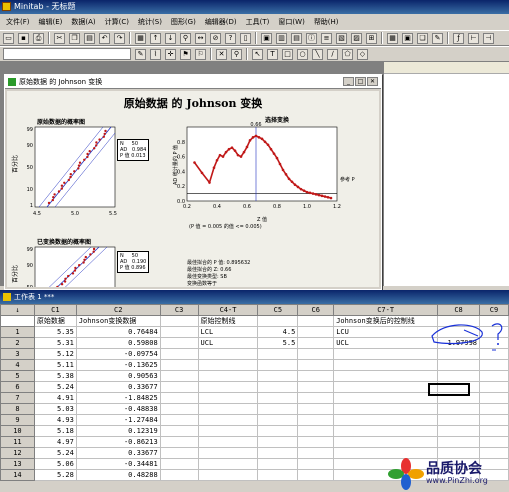 The width and height of the screenshot is (509, 492). I want to click on column-header: C7-T, so click(386, 310).